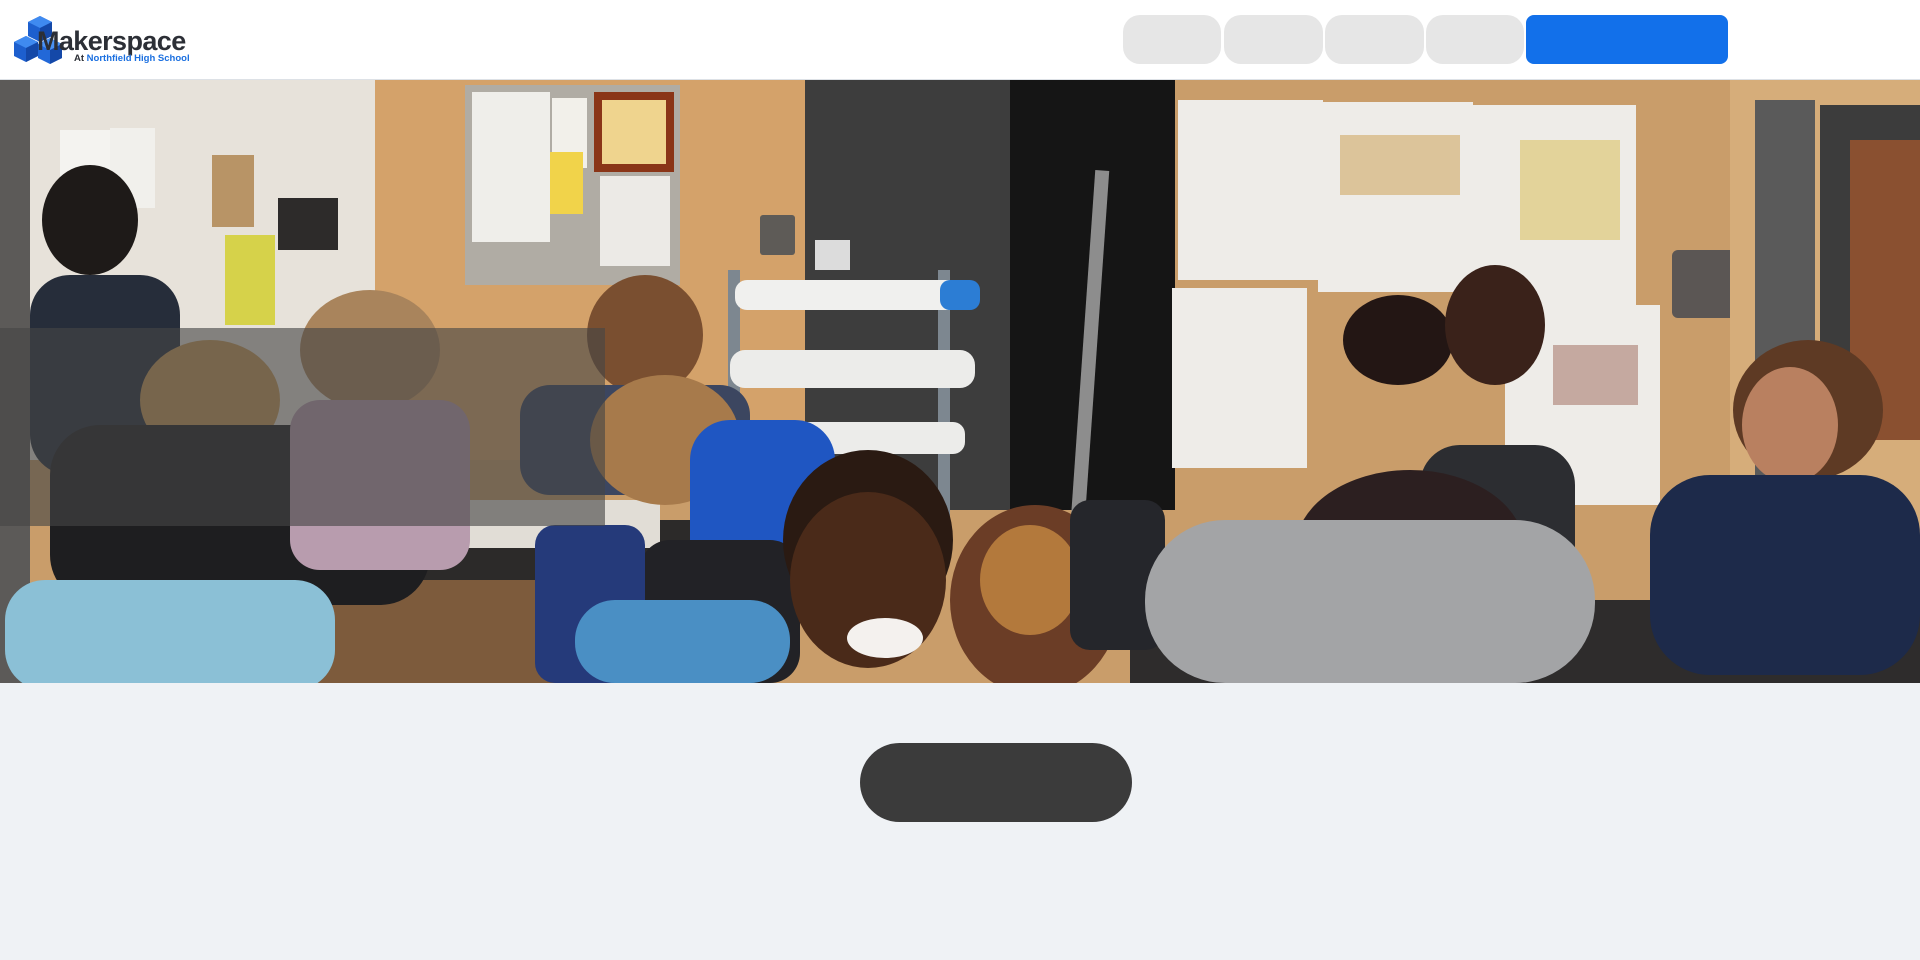 The image size is (1920, 960). What do you see at coordinates (109, 40) in the screenshot?
I see `site-logo: Makerspace At Northfield High School` at bounding box center [109, 40].